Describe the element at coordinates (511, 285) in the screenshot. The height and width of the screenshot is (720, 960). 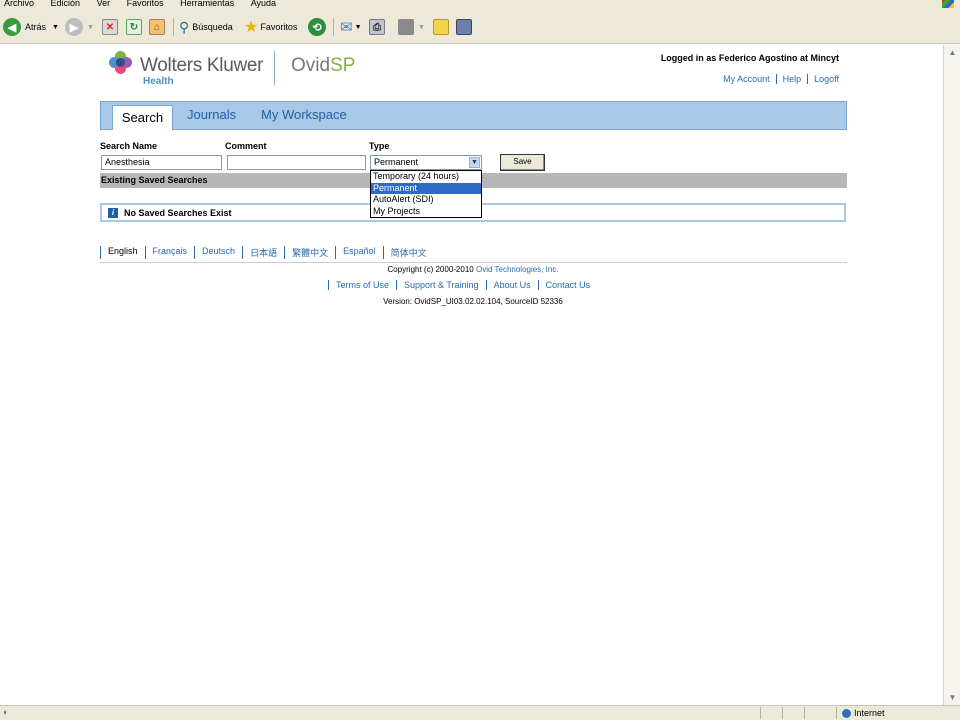
I see `about-us-link: About Us` at that location.